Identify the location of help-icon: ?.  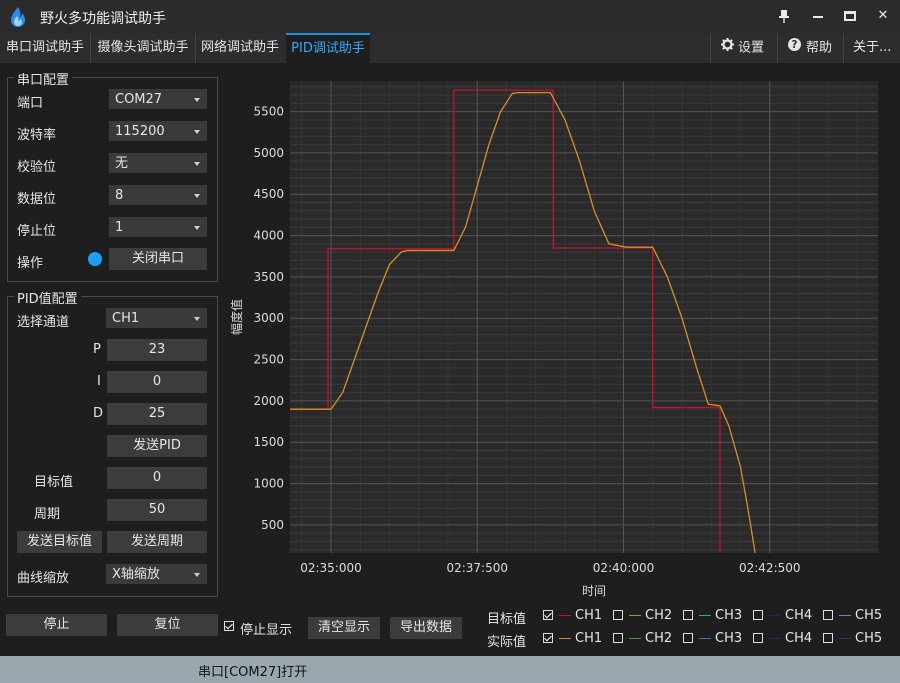
(794, 48).